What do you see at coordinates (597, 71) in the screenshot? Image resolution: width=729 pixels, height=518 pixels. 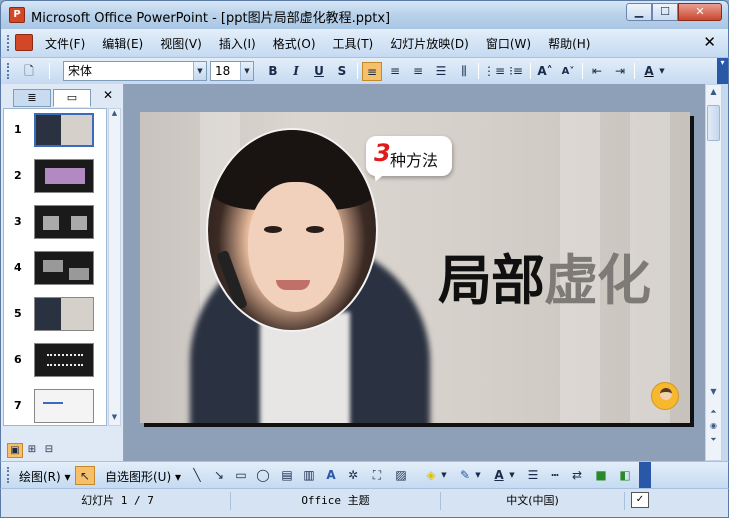 I see `decrease-indent-icon: ⇤` at bounding box center [597, 71].